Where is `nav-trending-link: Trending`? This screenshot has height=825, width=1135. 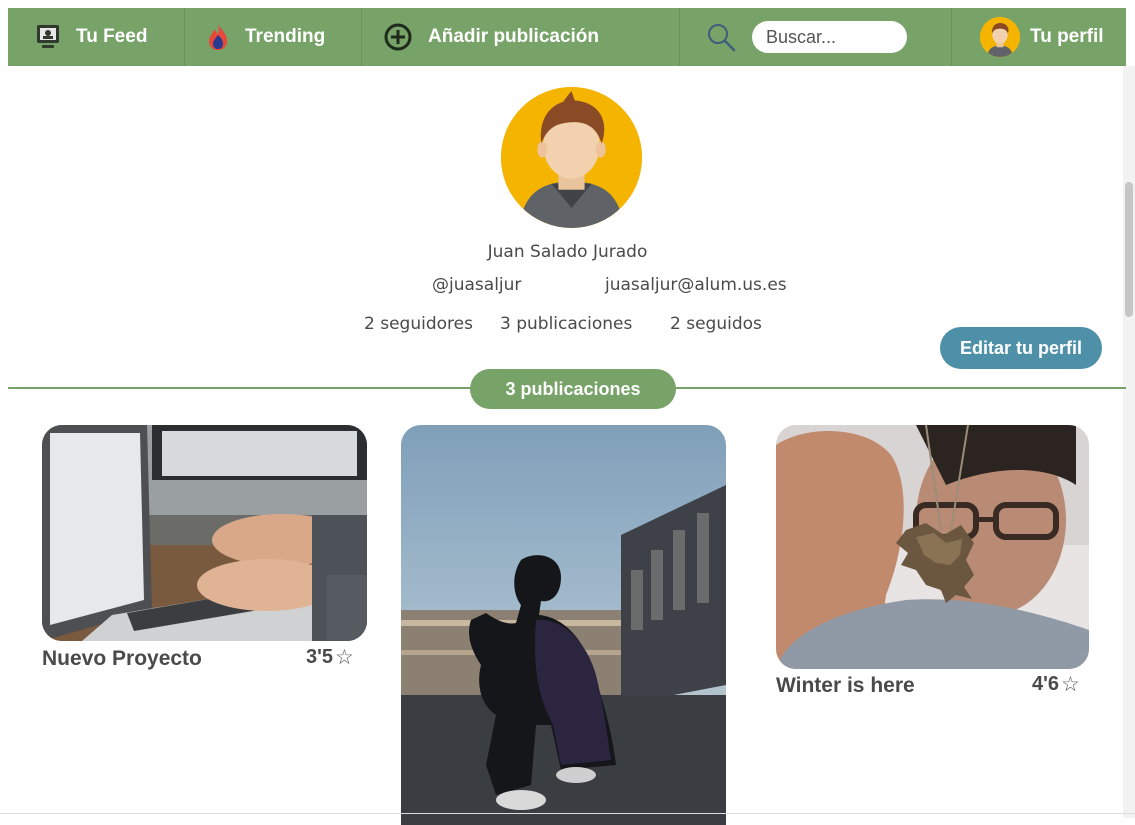 nav-trending-link: Trending is located at coordinates (273, 37).